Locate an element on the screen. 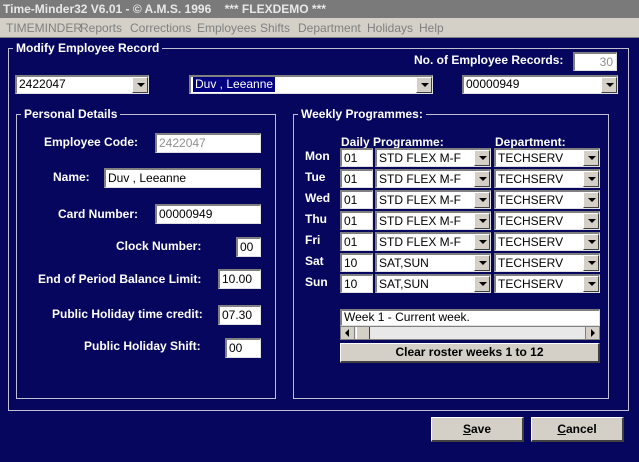 The image size is (639, 462). eop-balance-field: 10.00 is located at coordinates (239, 279).